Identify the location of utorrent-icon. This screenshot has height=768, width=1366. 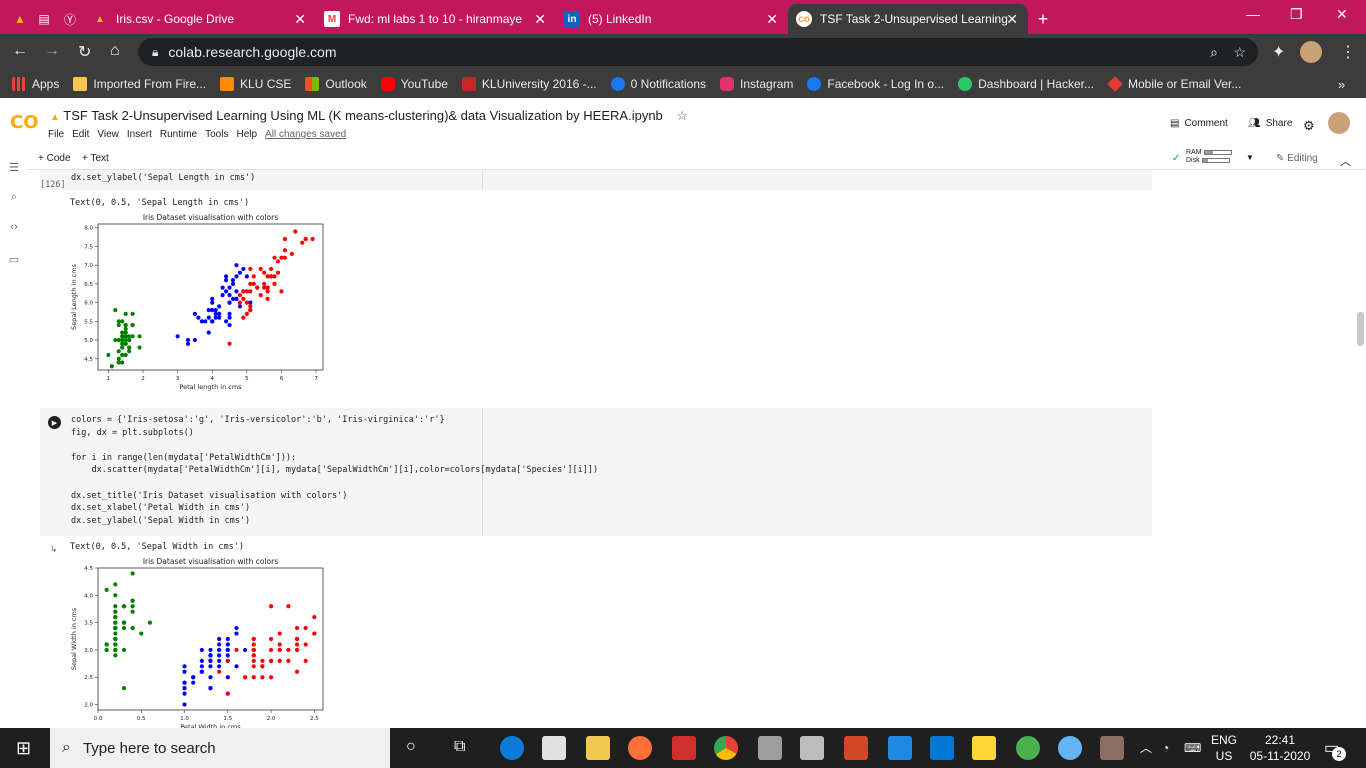
(1028, 748).